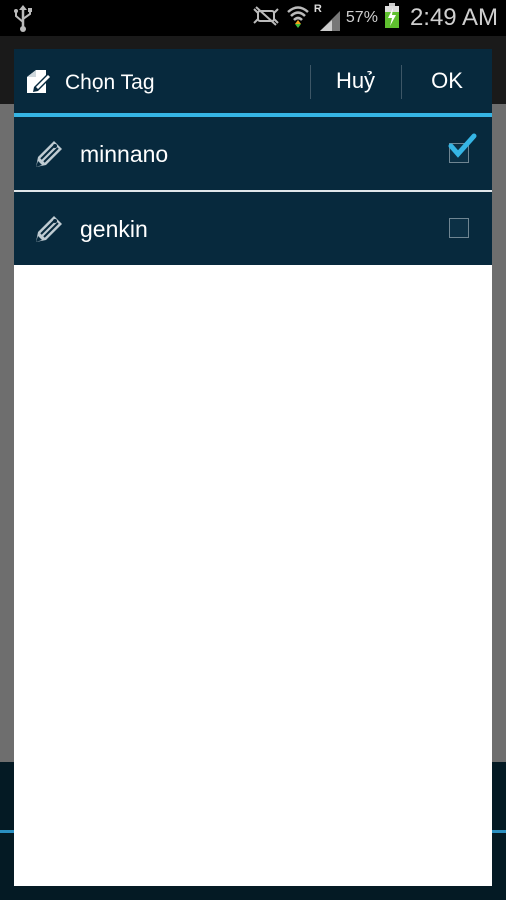 The image size is (506, 900). Describe the element at coordinates (253, 81) in the screenshot. I see `dialog-header: Chọn Tag Huỷ OK` at that location.